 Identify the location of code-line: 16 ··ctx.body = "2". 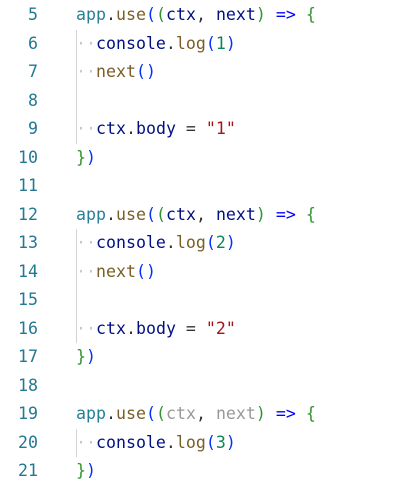
(200, 329).